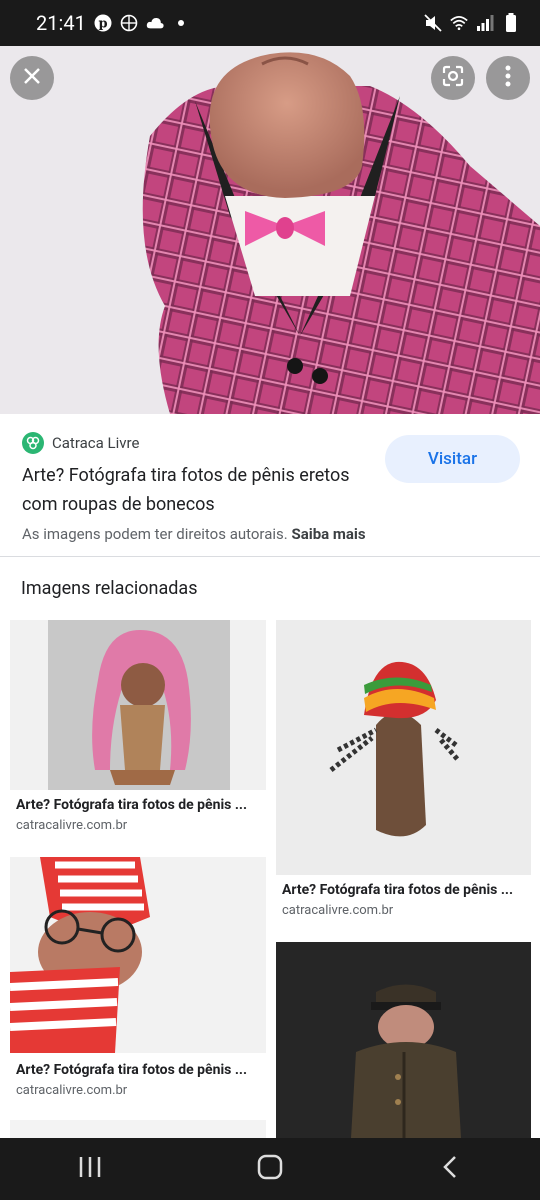 The image size is (540, 1200). I want to click on svg-text: p, so click(102, 24).